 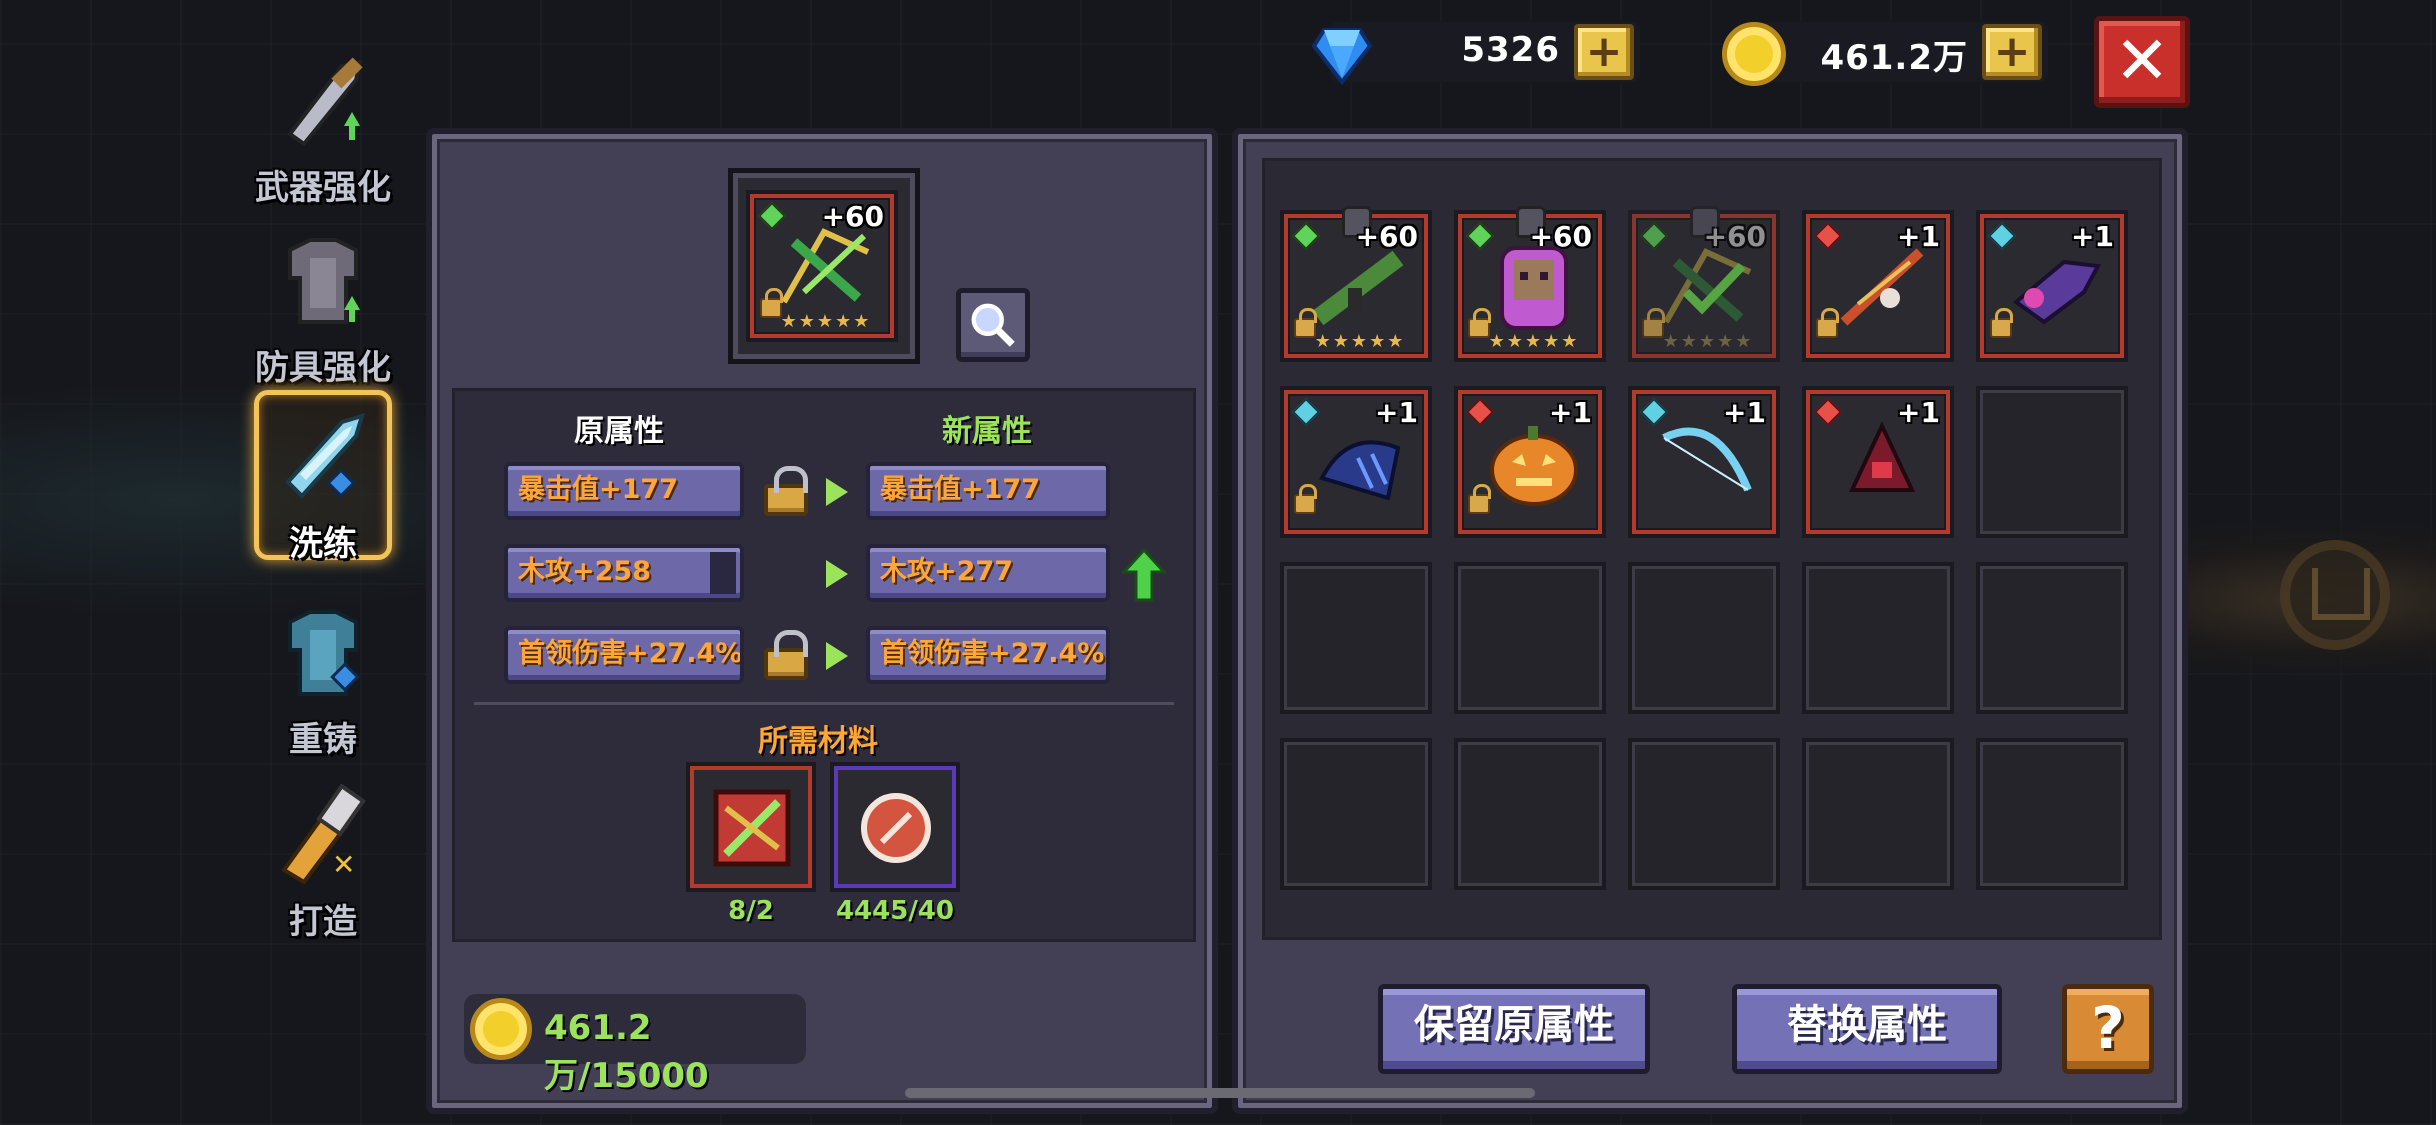 What do you see at coordinates (751, 911) in the screenshot?
I see `material-count-1: 8/2` at bounding box center [751, 911].